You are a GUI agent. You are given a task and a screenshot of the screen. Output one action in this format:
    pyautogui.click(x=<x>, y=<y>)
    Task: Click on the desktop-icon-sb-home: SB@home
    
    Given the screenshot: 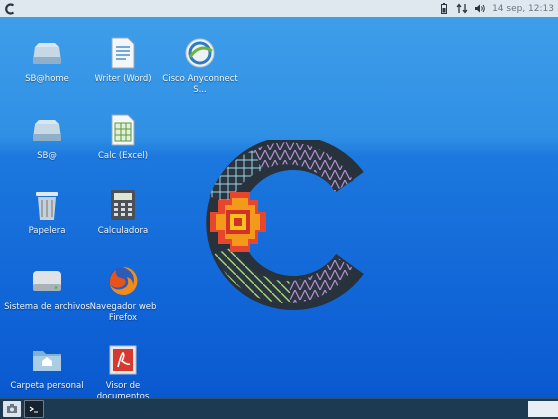 What is the action you would take?
    pyautogui.click(x=47, y=60)
    